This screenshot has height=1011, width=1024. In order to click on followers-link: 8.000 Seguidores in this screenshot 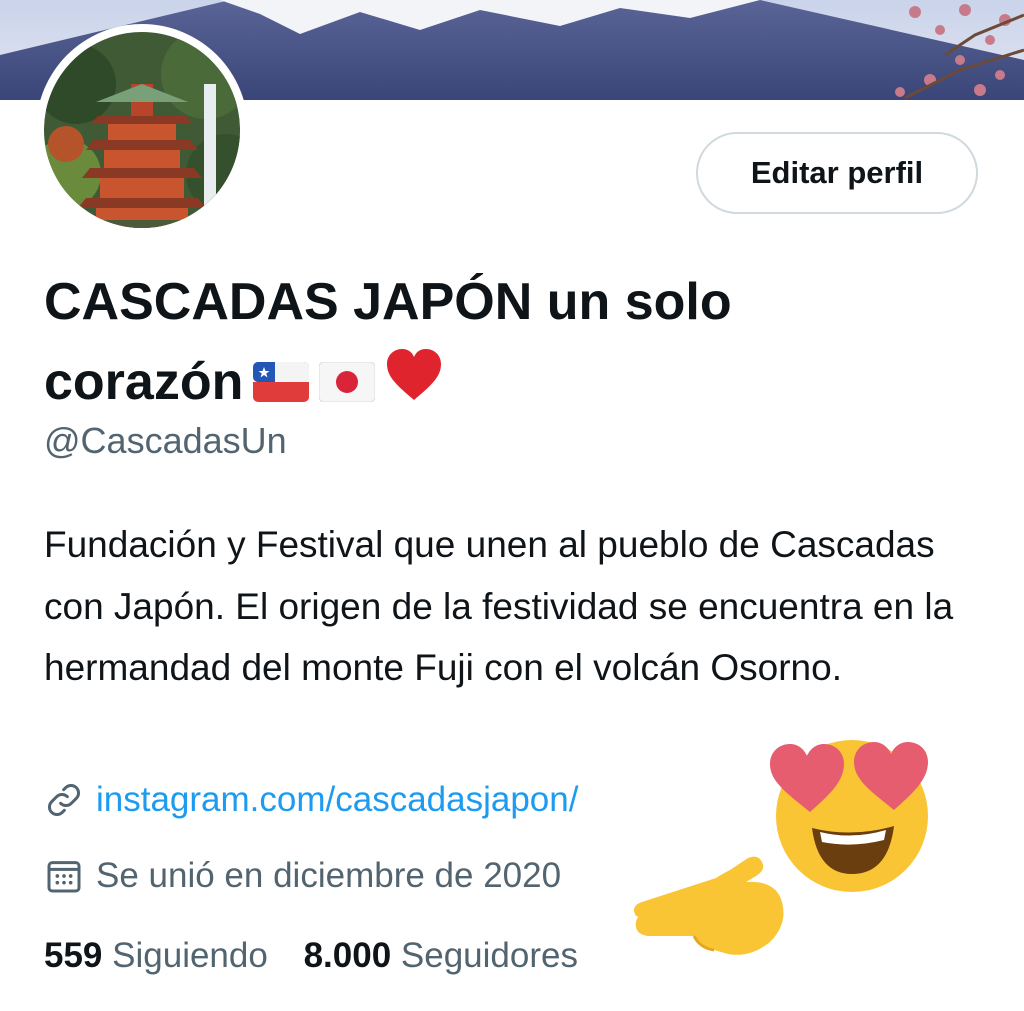, I will do `click(441, 955)`.